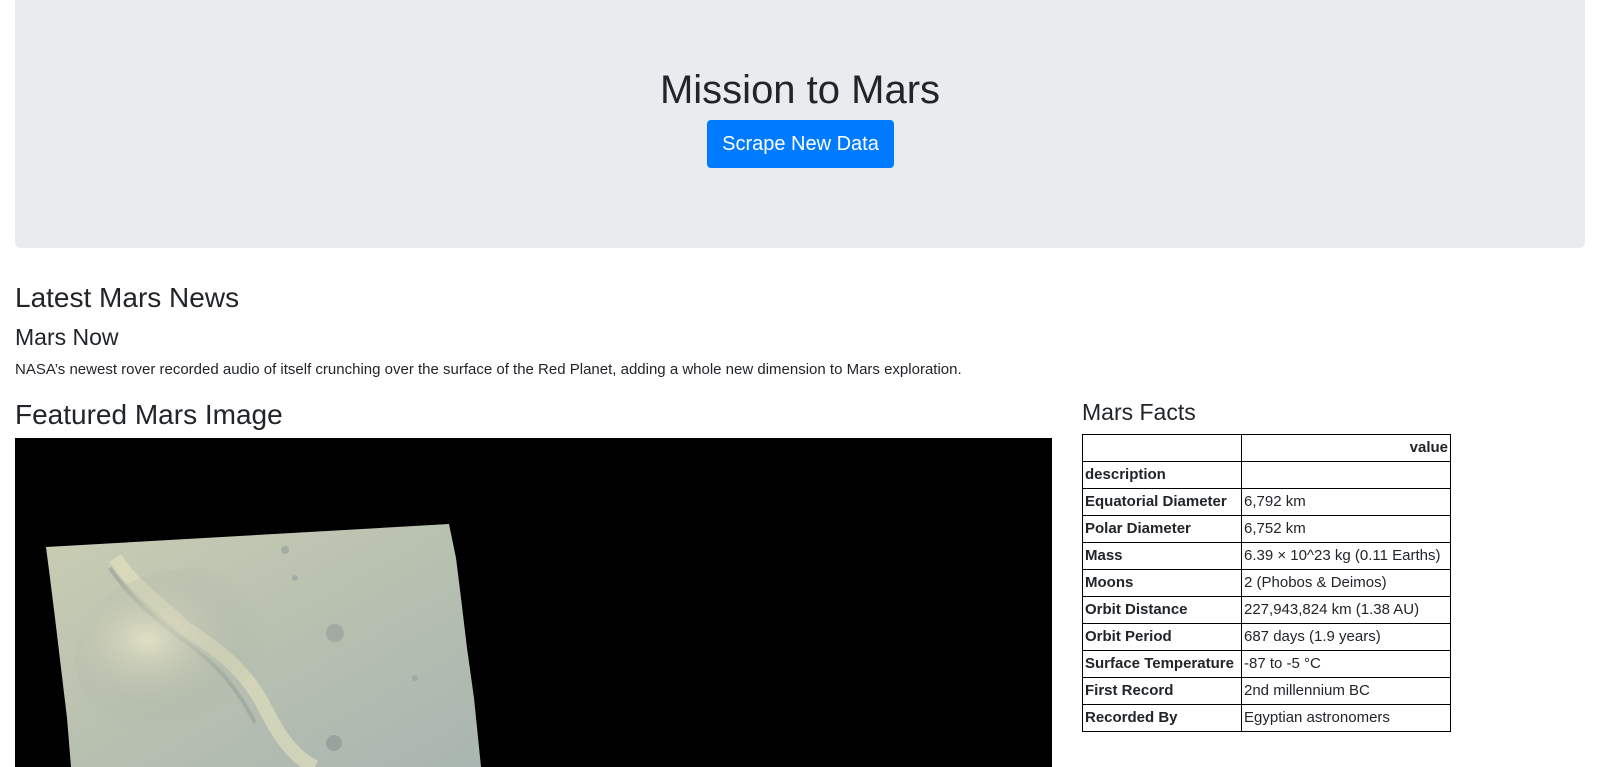  What do you see at coordinates (1162, 475) in the screenshot?
I see `description-index-header: description` at bounding box center [1162, 475].